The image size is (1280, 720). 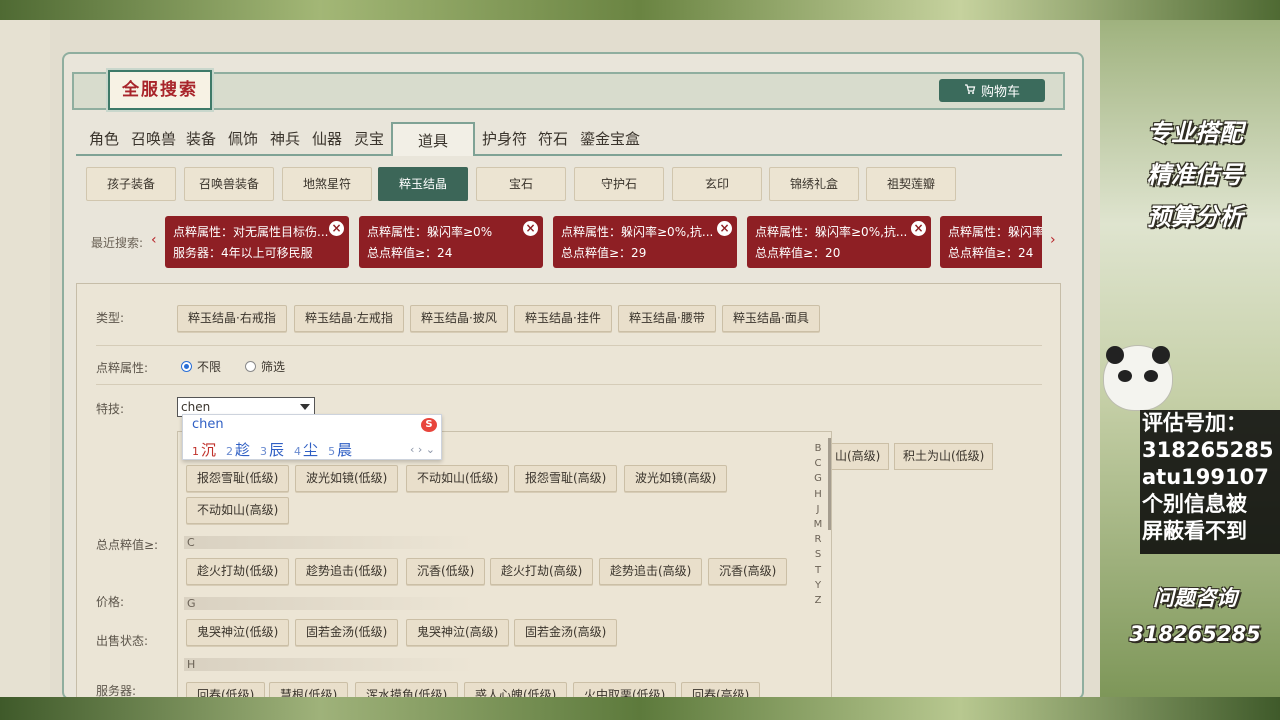 What do you see at coordinates (340, 449) in the screenshot?
I see `ime-candidate: 5晨` at bounding box center [340, 449].